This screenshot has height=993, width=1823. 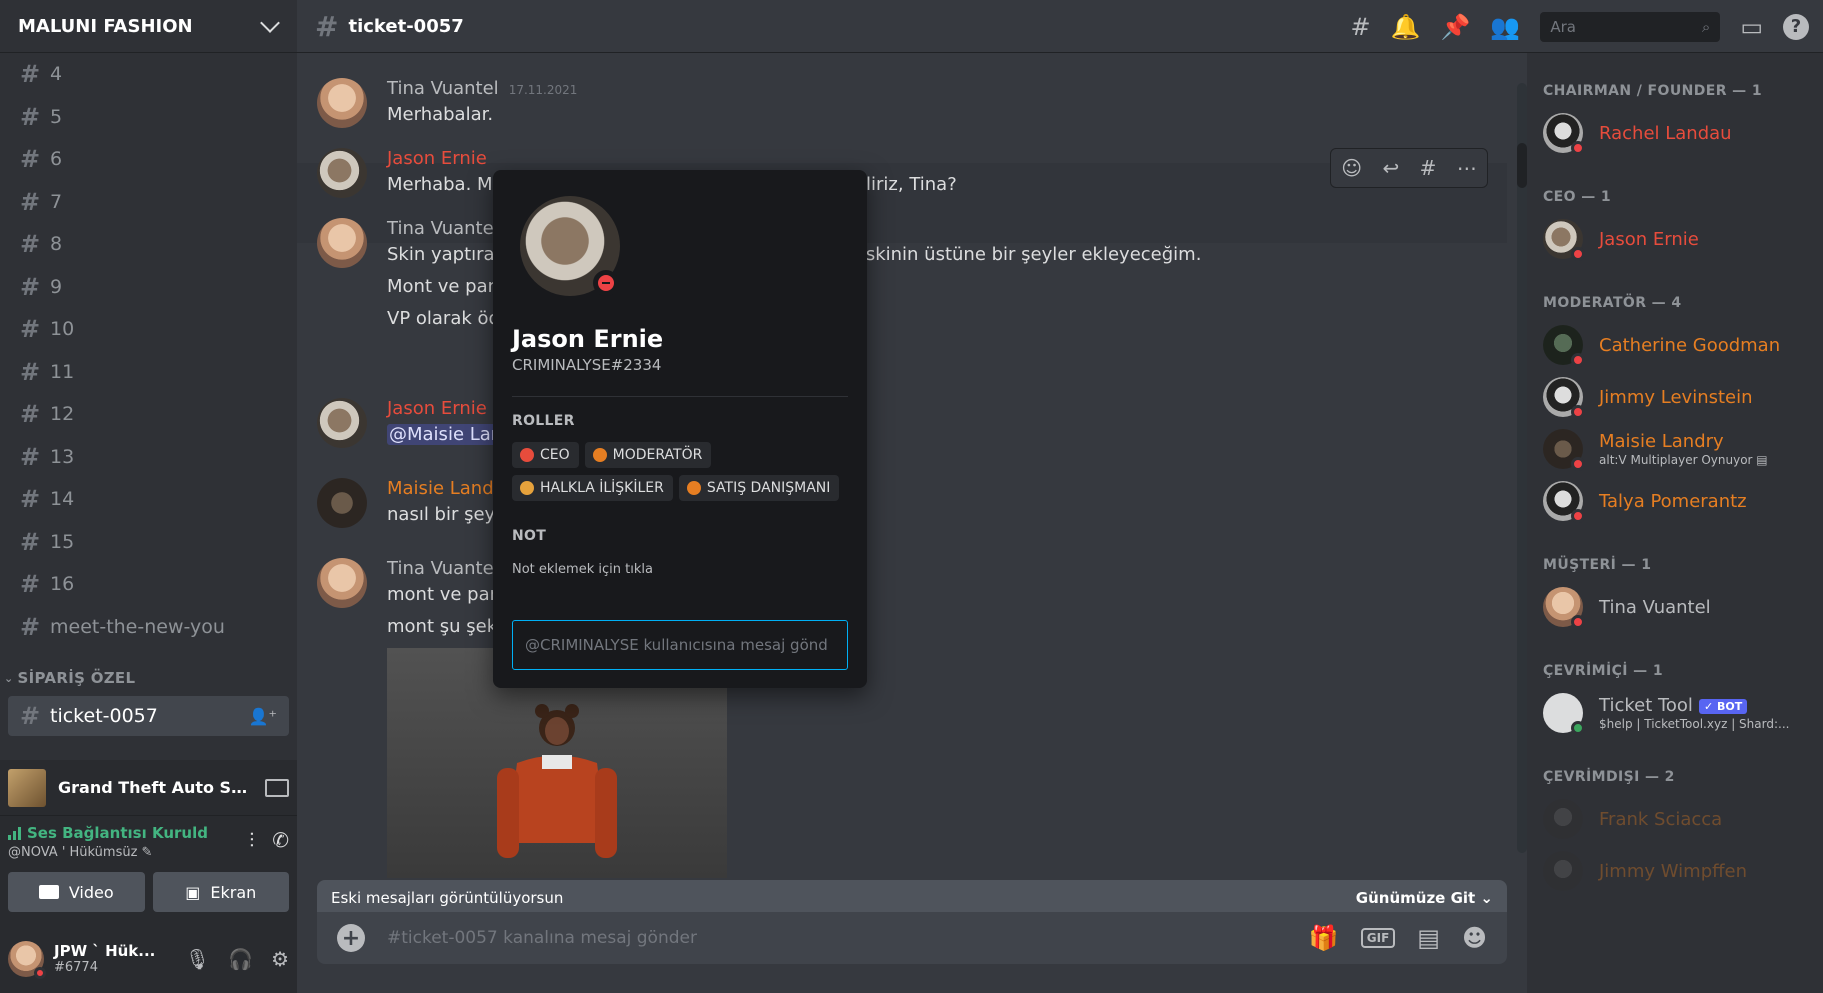 I want to click on bell-icon: 🔔, so click(x=1406, y=27).